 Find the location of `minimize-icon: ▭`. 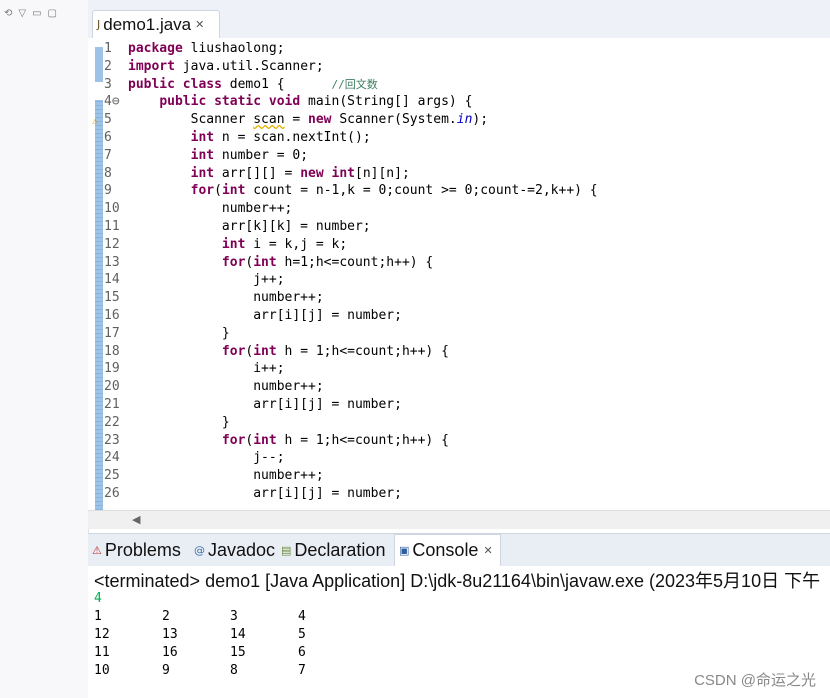

minimize-icon: ▭ is located at coordinates (36, 13).